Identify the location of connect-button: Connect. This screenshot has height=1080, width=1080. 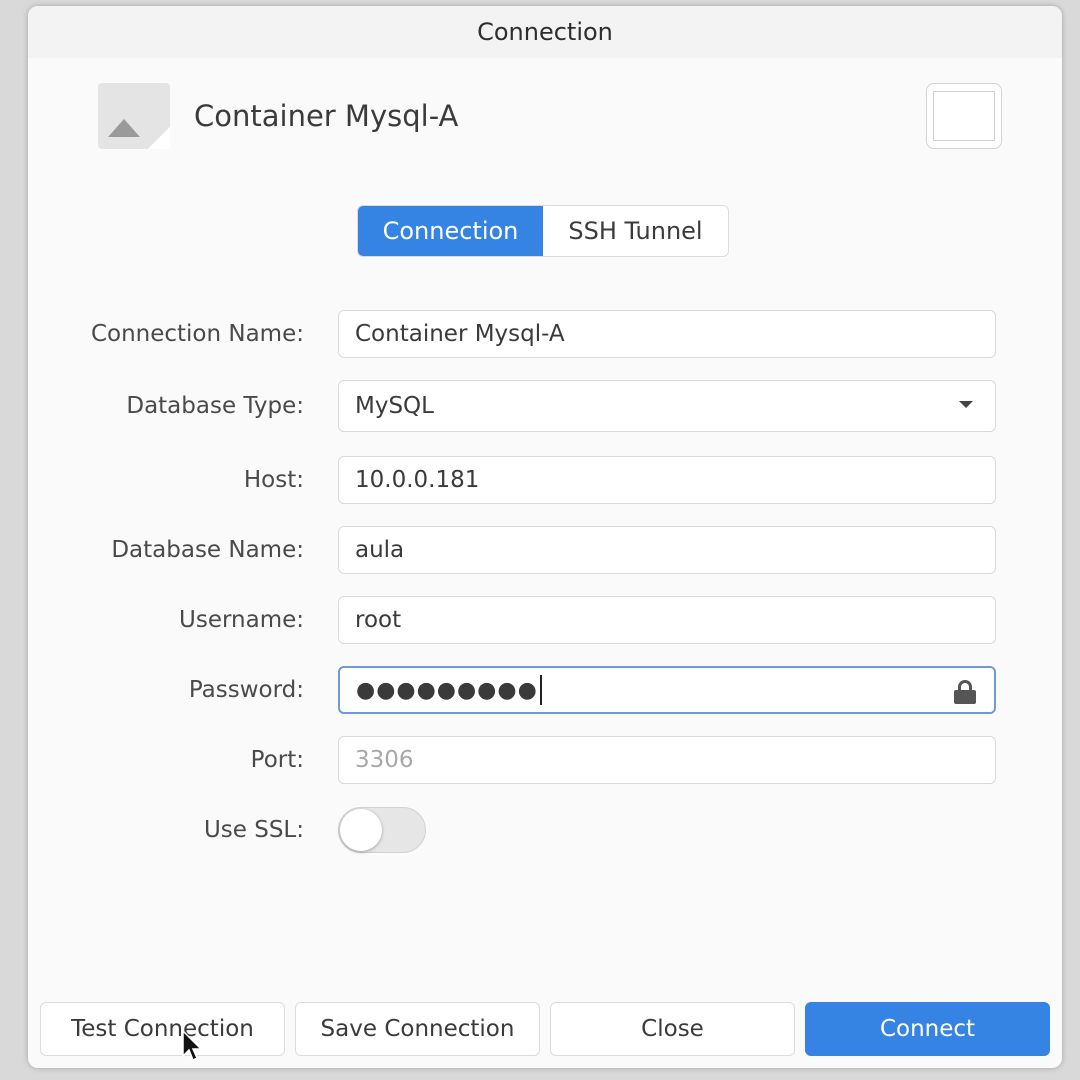
(927, 1029).